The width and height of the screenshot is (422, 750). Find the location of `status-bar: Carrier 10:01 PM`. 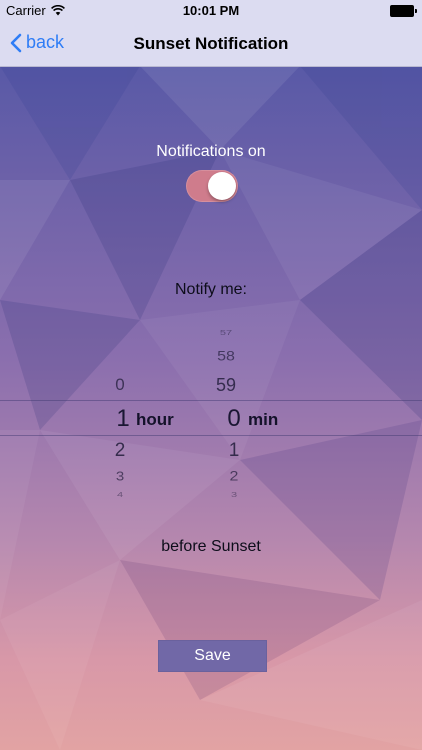

status-bar: Carrier 10:01 PM is located at coordinates (211, 11).